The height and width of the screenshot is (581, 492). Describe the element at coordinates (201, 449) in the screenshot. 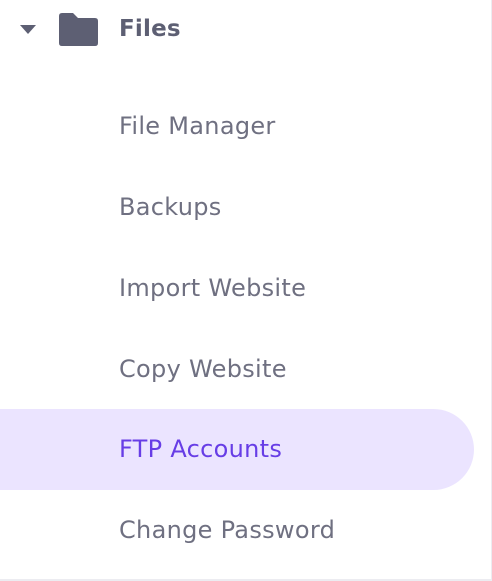

I see `menu-item-label: FTP Accounts` at that location.